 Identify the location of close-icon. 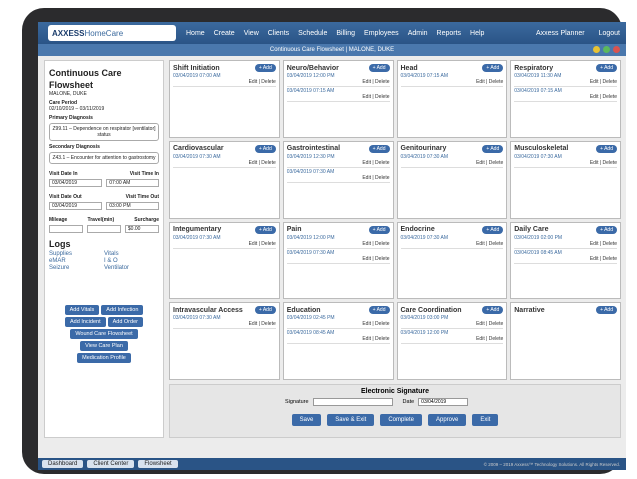
(616, 49).